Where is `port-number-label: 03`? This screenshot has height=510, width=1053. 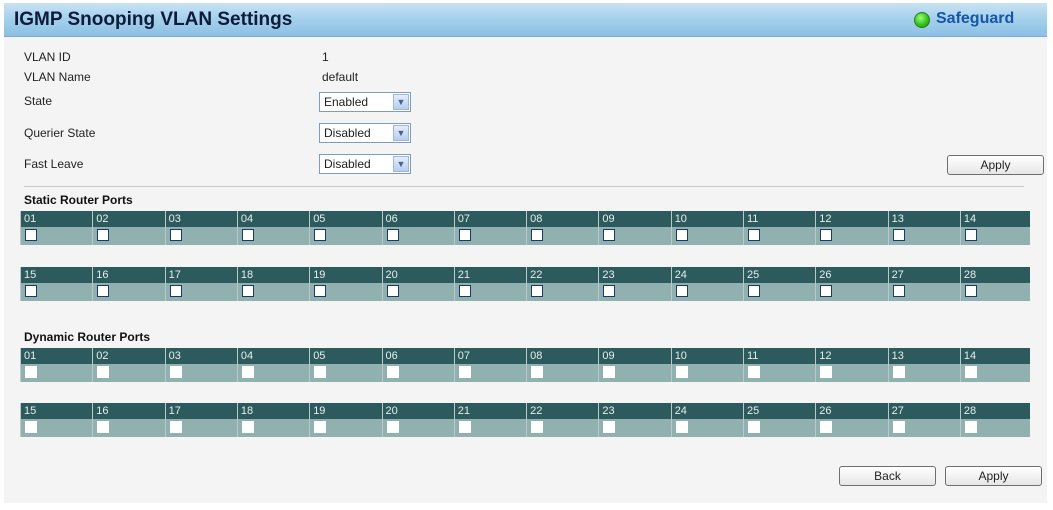
port-number-label: 03 is located at coordinates (201, 356).